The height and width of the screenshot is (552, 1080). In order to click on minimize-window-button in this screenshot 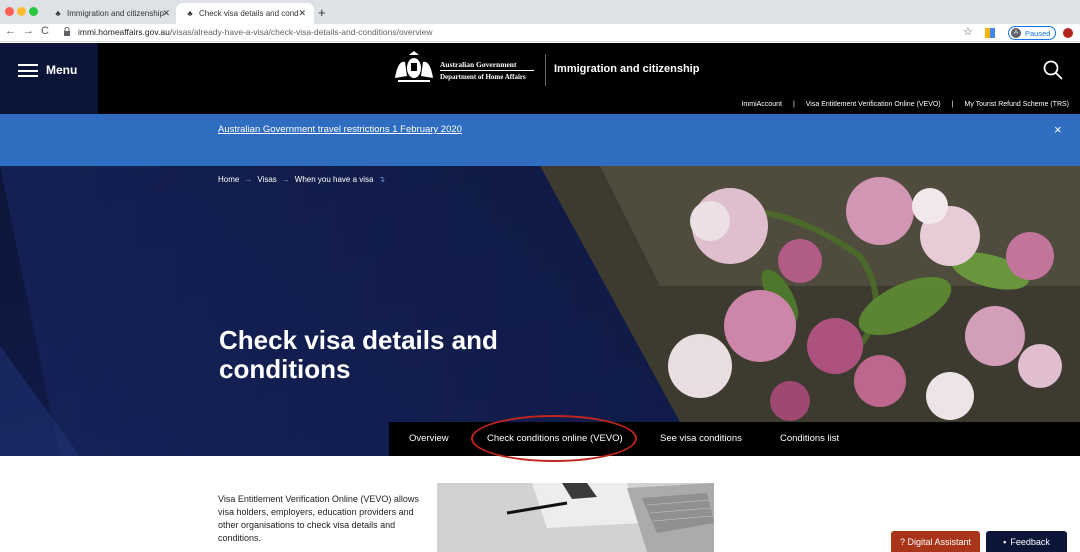, I will do `click(21, 11)`.